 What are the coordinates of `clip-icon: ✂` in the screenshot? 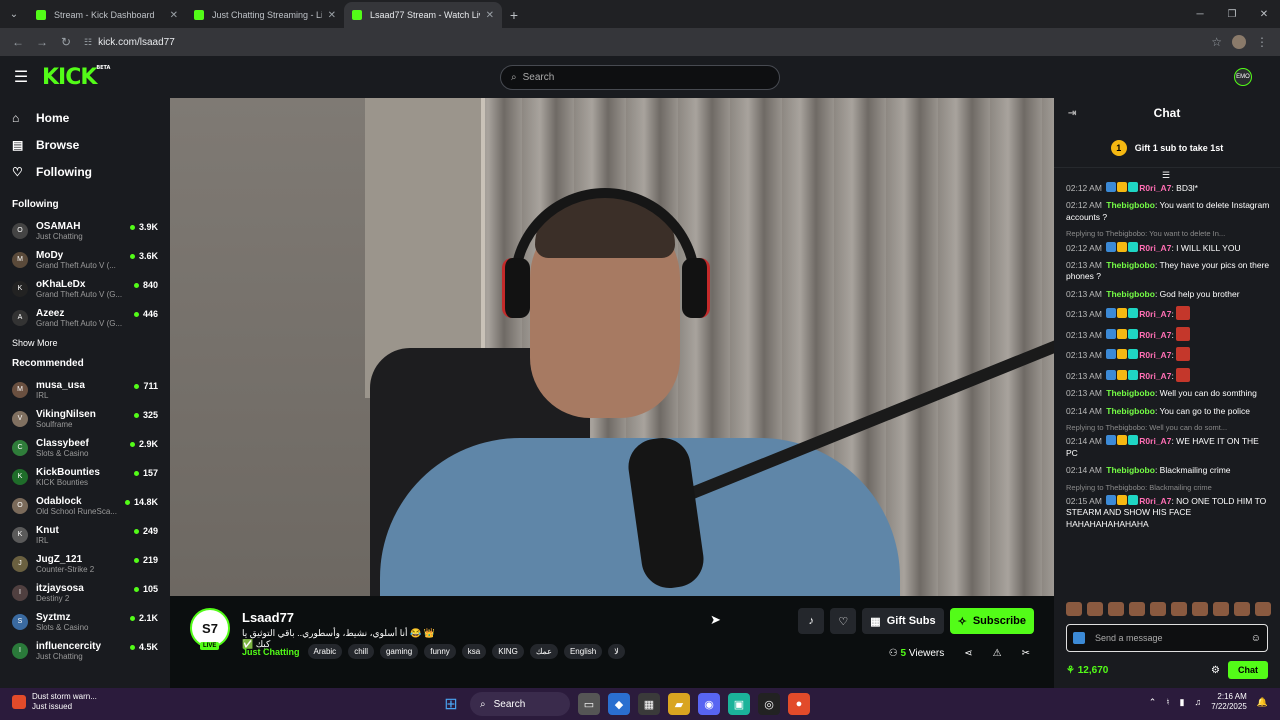 It's located at (1026, 653).